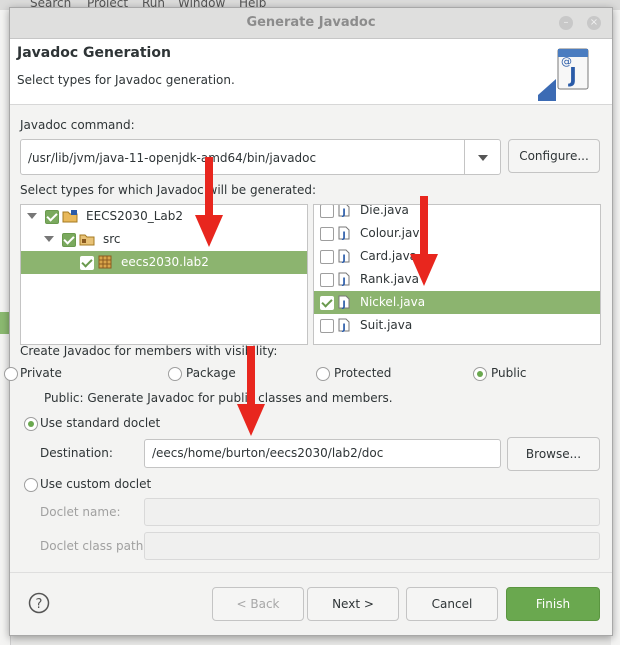  Describe the element at coordinates (566, 23) in the screenshot. I see `minimize-icon: –` at that location.